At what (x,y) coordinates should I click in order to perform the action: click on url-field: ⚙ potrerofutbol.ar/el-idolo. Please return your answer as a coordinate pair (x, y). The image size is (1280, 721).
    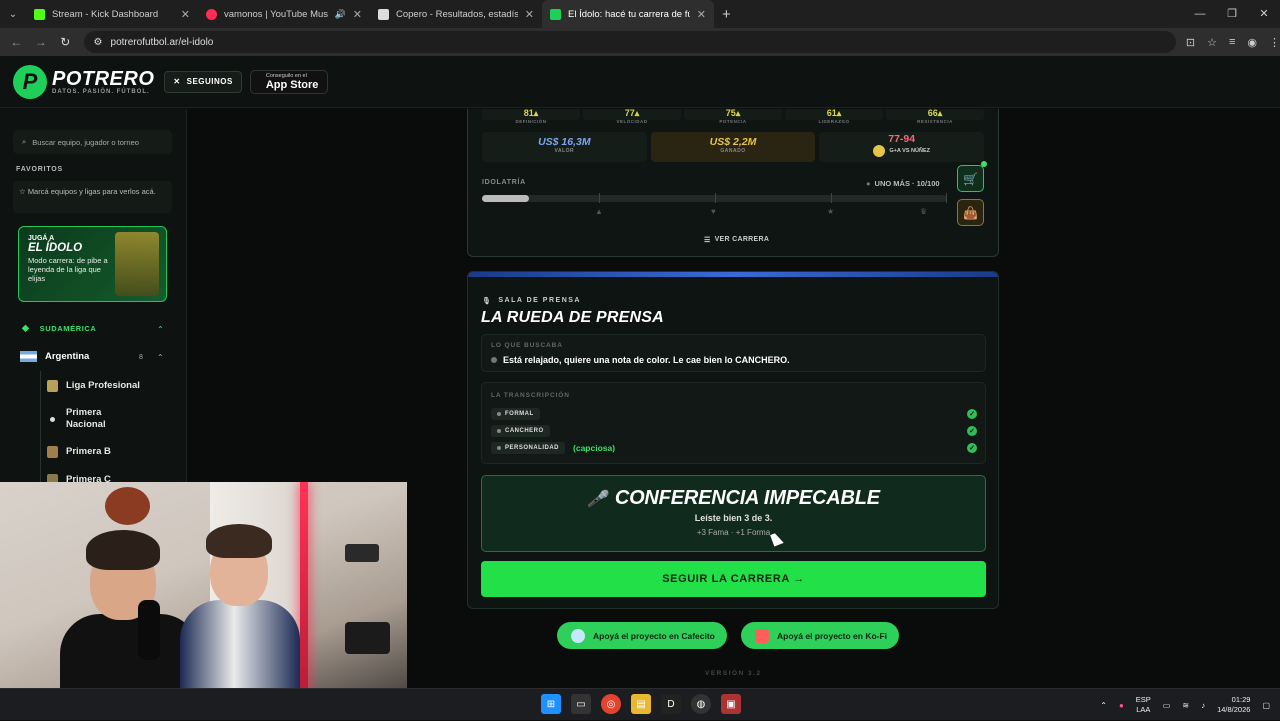
    Looking at the image, I should click on (629, 42).